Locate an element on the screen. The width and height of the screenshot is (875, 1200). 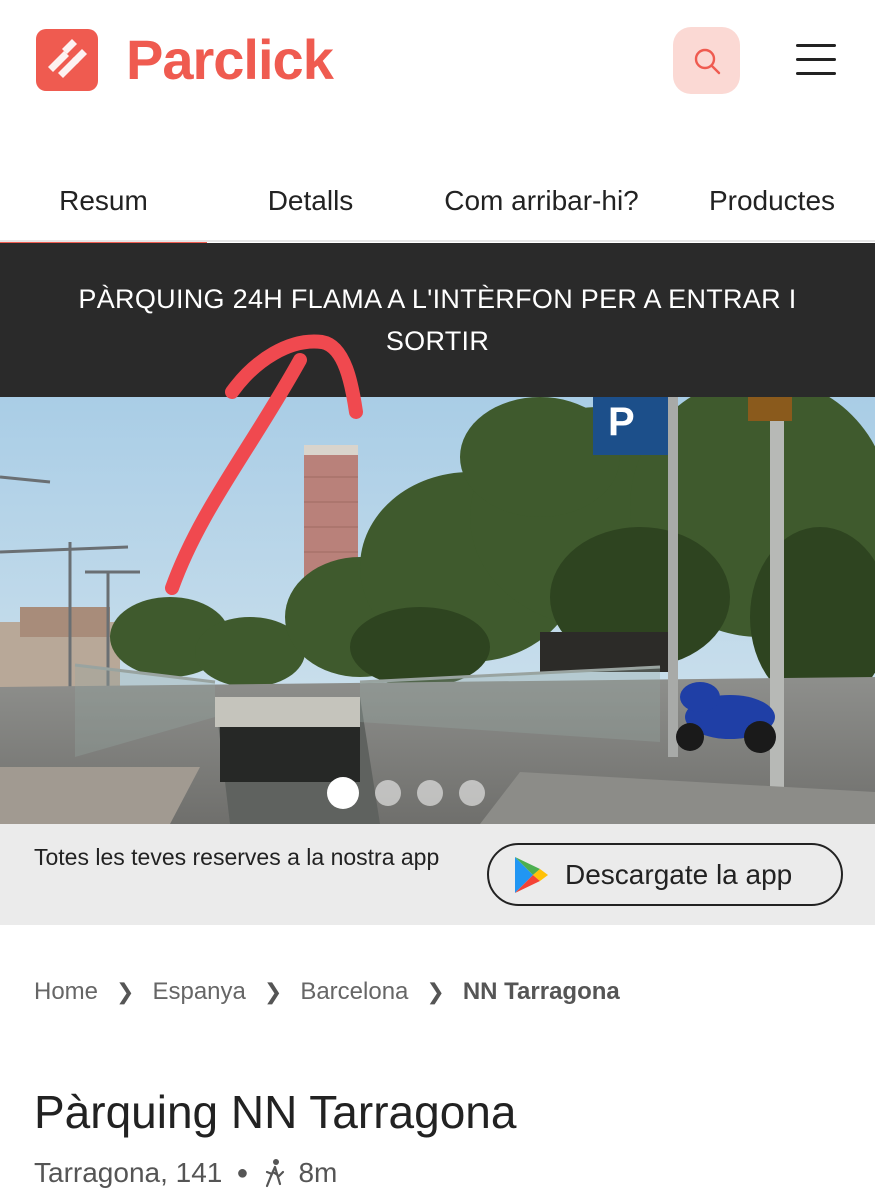
breadcrumb-home: Home is located at coordinates (66, 992).